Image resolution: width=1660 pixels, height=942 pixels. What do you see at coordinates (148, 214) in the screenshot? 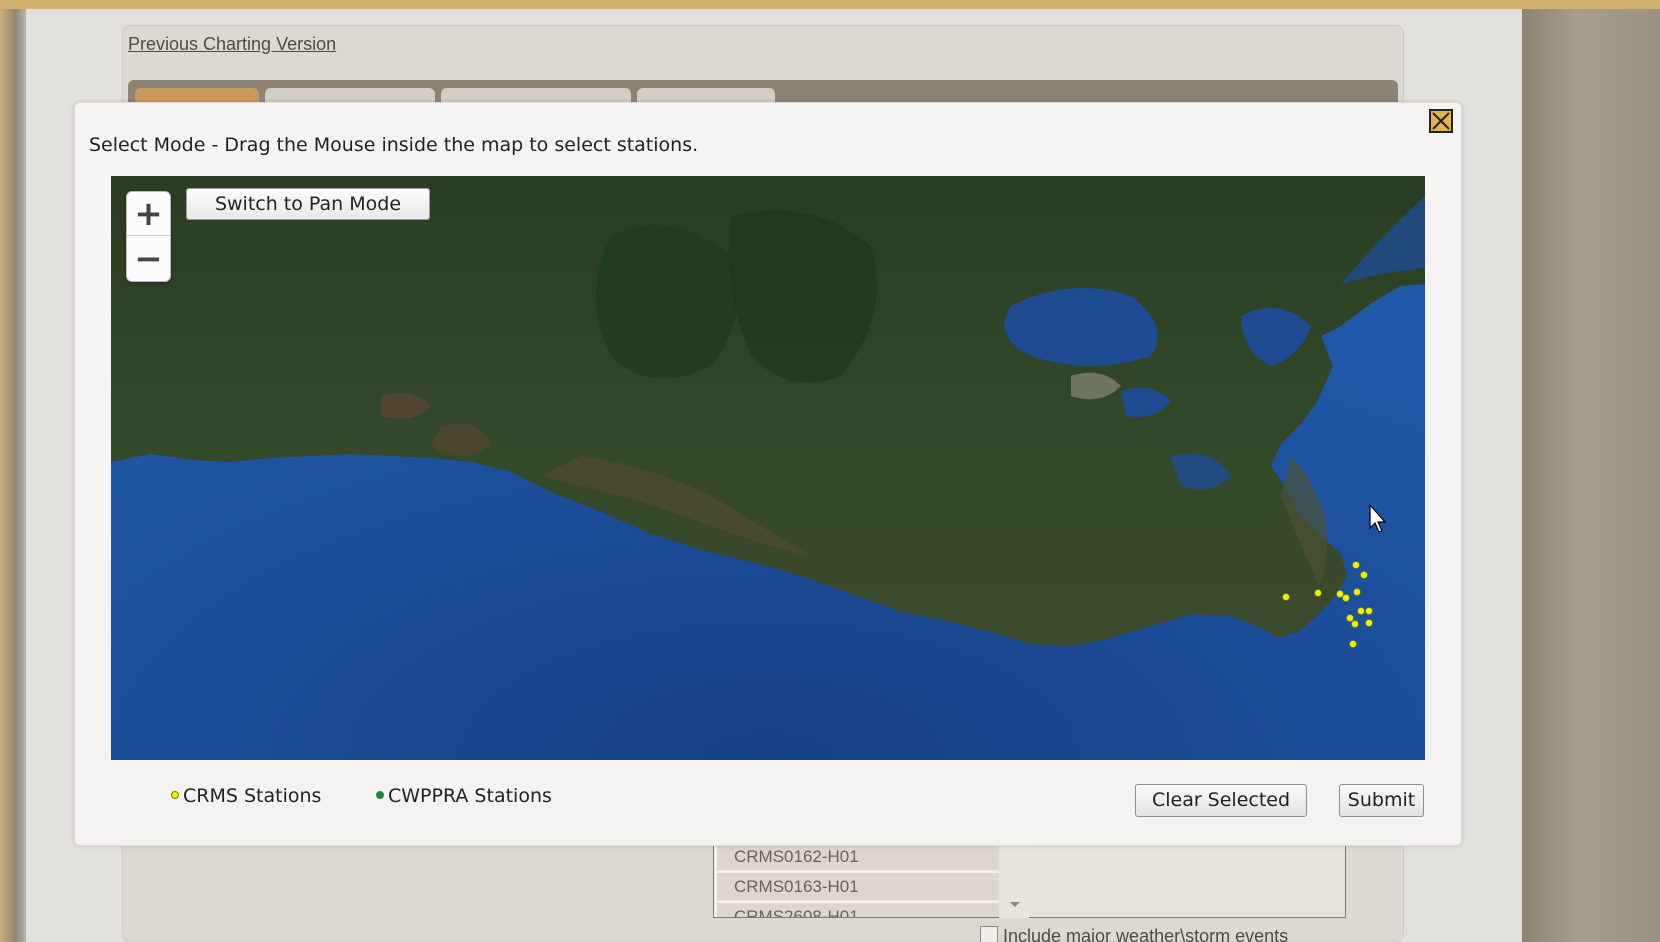
I see `zoom-in-button: +` at bounding box center [148, 214].